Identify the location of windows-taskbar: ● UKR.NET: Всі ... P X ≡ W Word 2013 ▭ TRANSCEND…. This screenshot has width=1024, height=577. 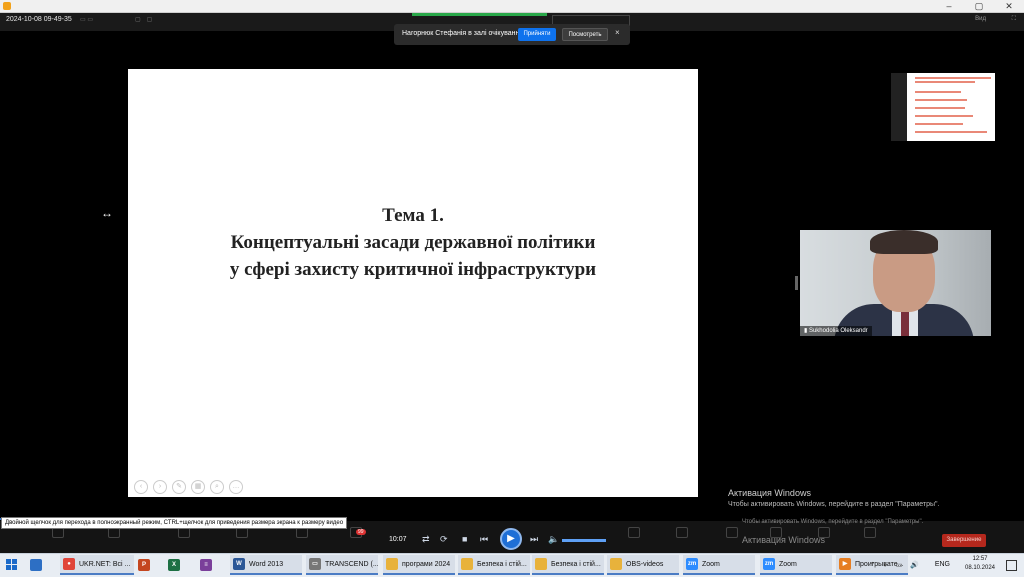
(512, 565).